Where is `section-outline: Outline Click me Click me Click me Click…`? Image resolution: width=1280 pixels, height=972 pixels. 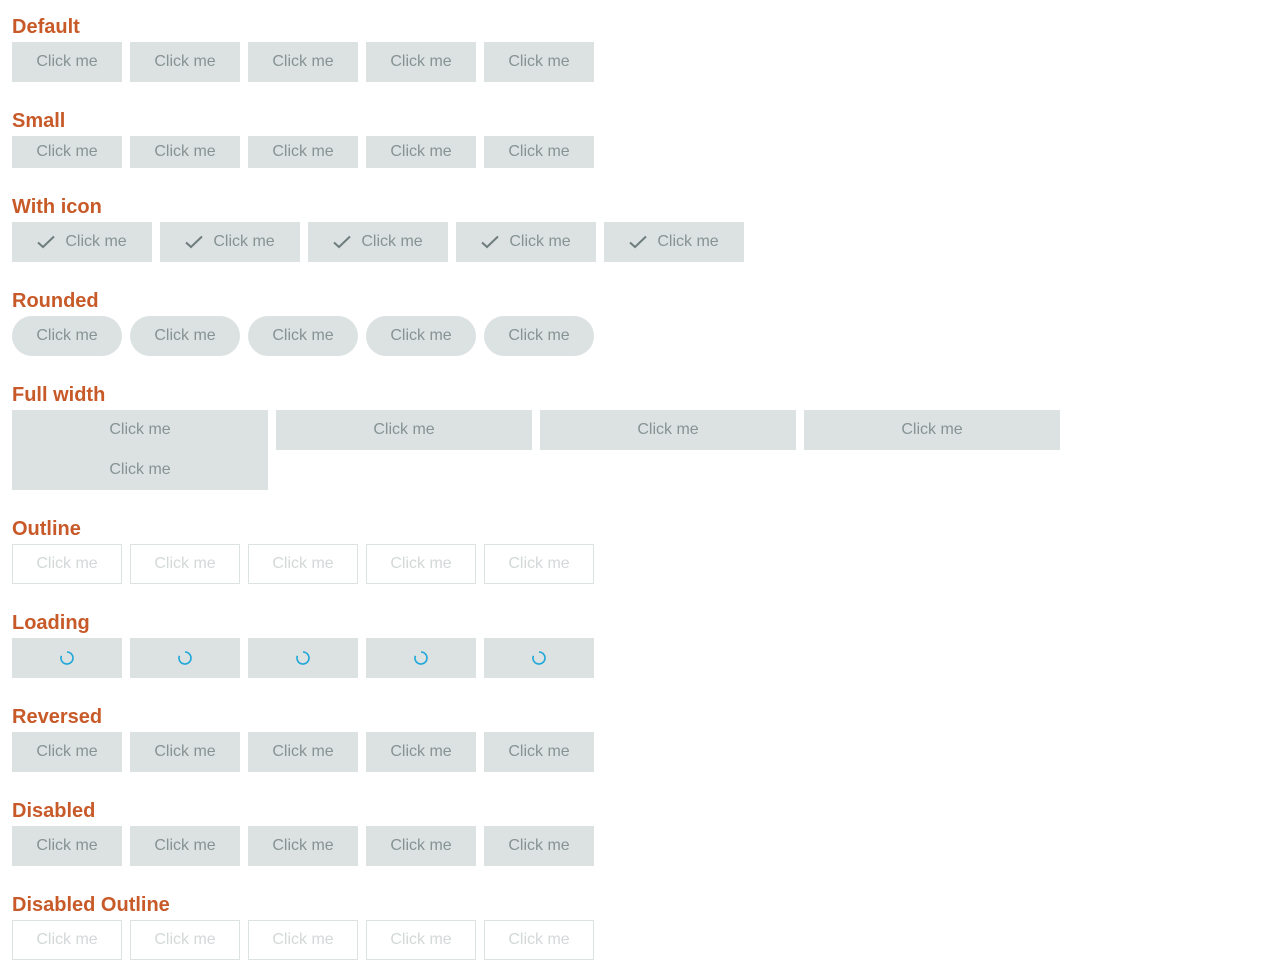
section-outline: Outline Click me Click me Click me Click… is located at coordinates (640, 550).